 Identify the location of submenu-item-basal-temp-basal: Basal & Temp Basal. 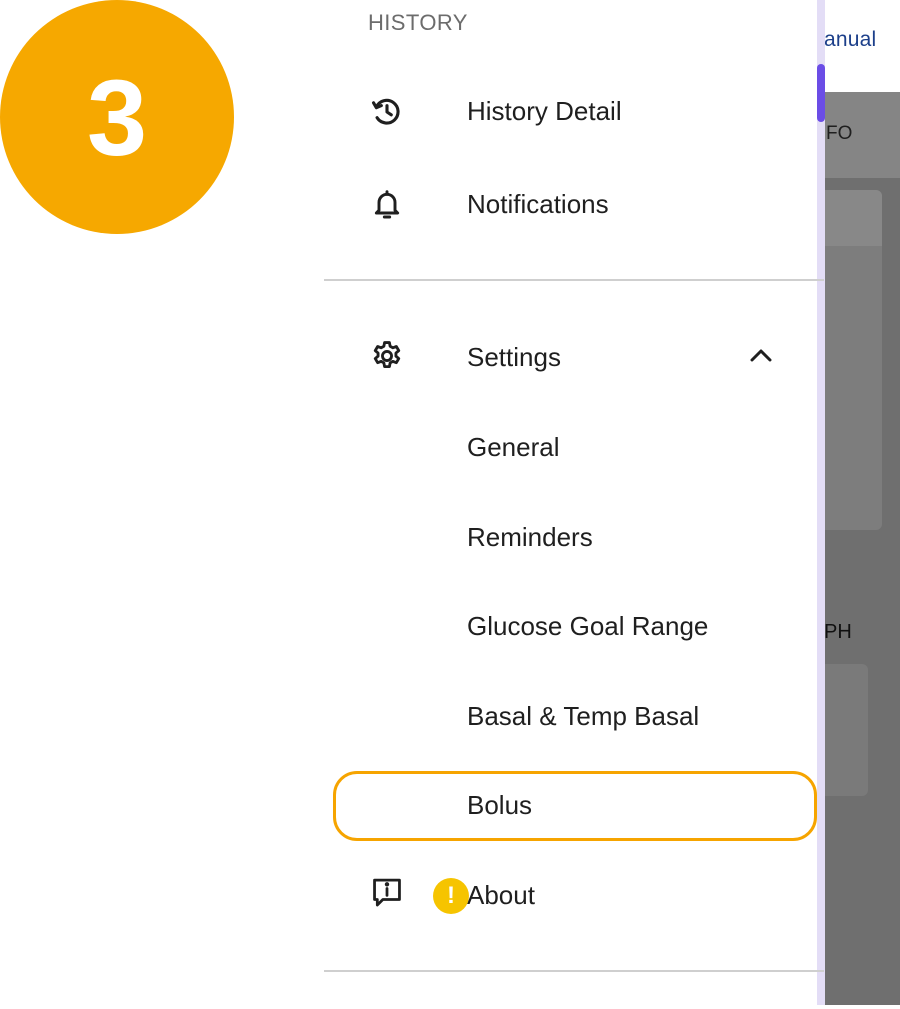
(570, 717).